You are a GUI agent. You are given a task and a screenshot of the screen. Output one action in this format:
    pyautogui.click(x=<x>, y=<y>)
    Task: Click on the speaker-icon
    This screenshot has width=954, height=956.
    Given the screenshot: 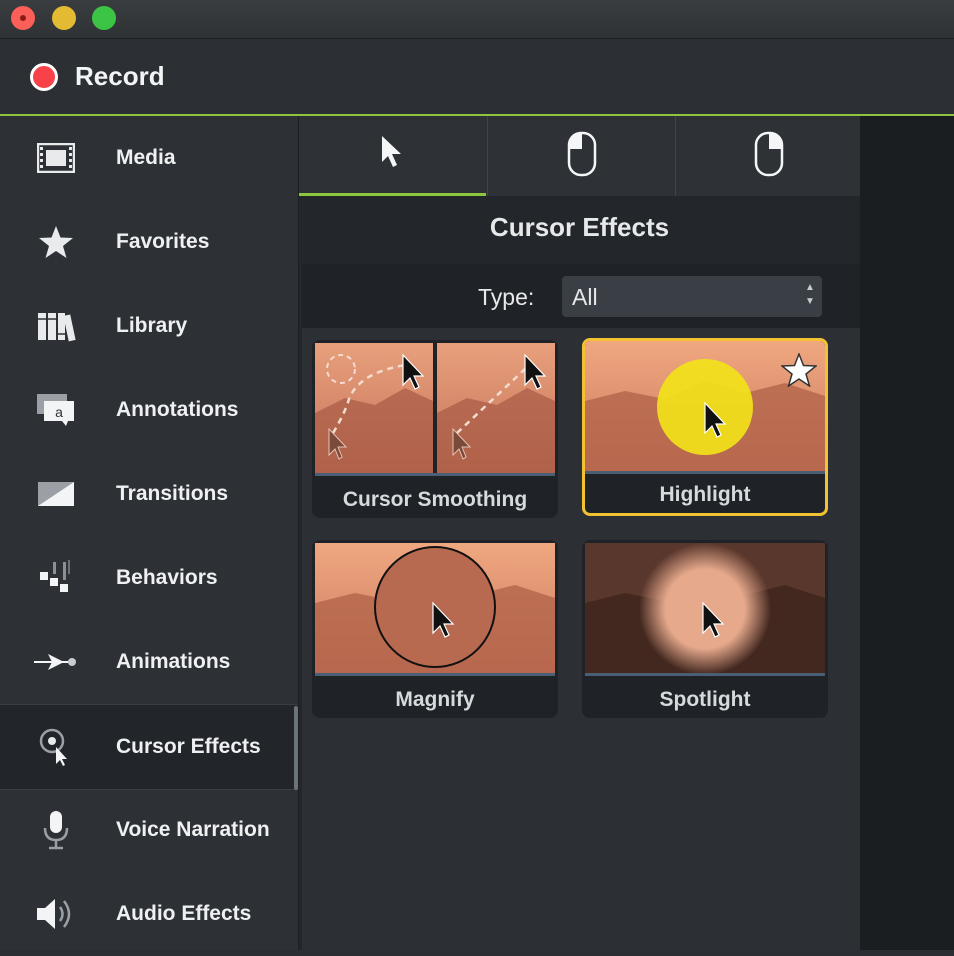 What is the action you would take?
    pyautogui.click(x=56, y=914)
    